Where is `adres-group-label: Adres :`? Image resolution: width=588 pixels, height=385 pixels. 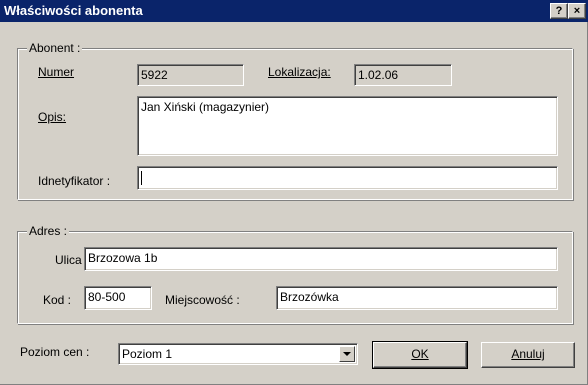
adres-group-label: Adres : is located at coordinates (48, 231).